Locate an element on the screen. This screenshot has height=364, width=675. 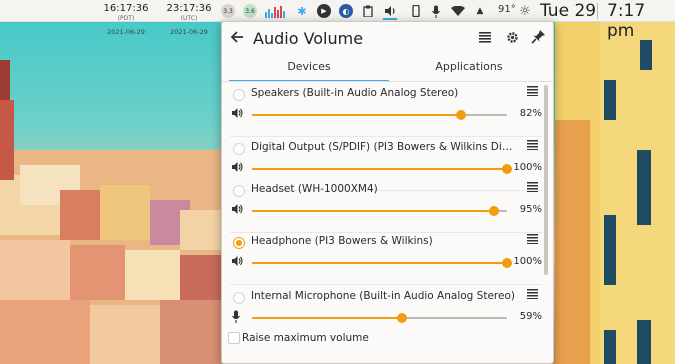
wifi-svg is located at coordinates (458, 11).